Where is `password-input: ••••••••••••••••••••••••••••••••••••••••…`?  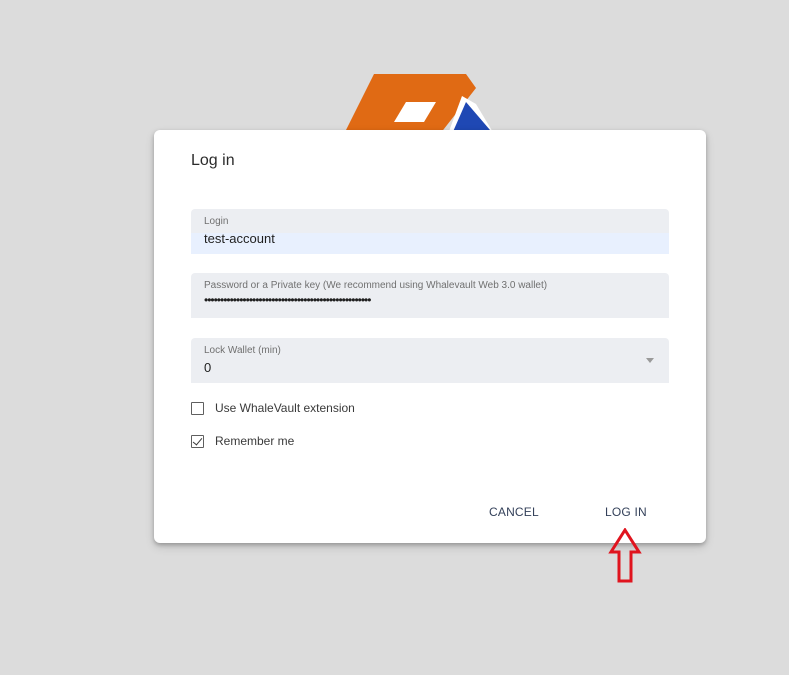
password-input: ••••••••••••••••••••••••••••••••••••••••… is located at coordinates (287, 300).